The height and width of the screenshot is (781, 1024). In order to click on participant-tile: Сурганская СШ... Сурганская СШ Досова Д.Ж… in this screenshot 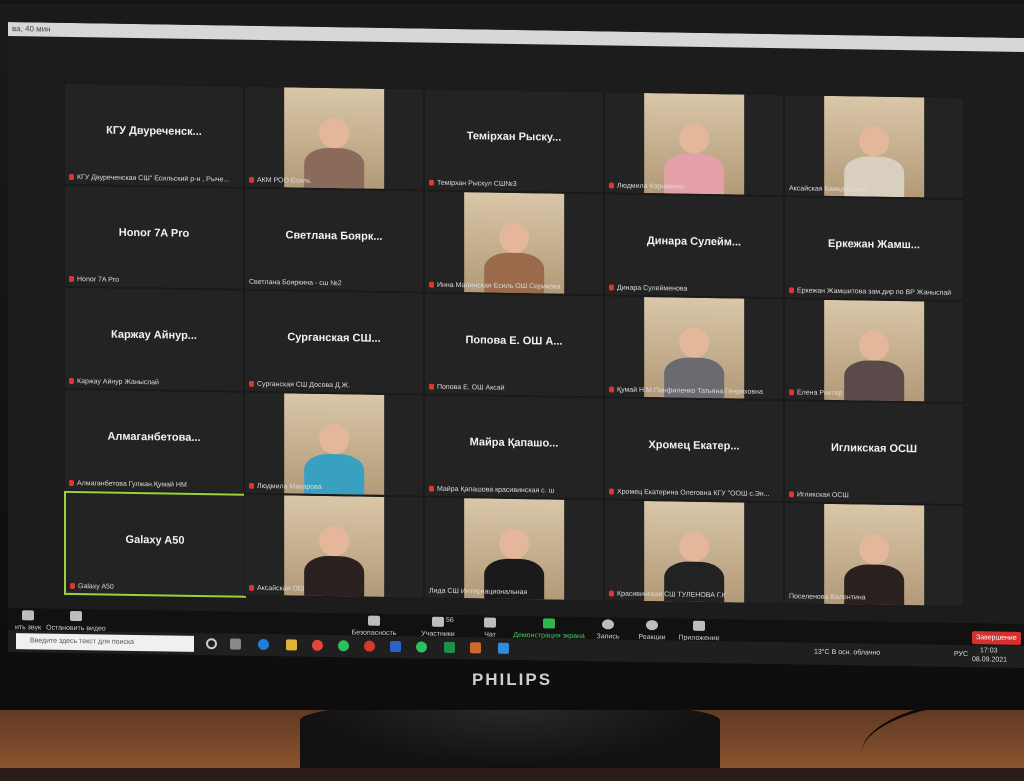, I will do `click(334, 342)`.